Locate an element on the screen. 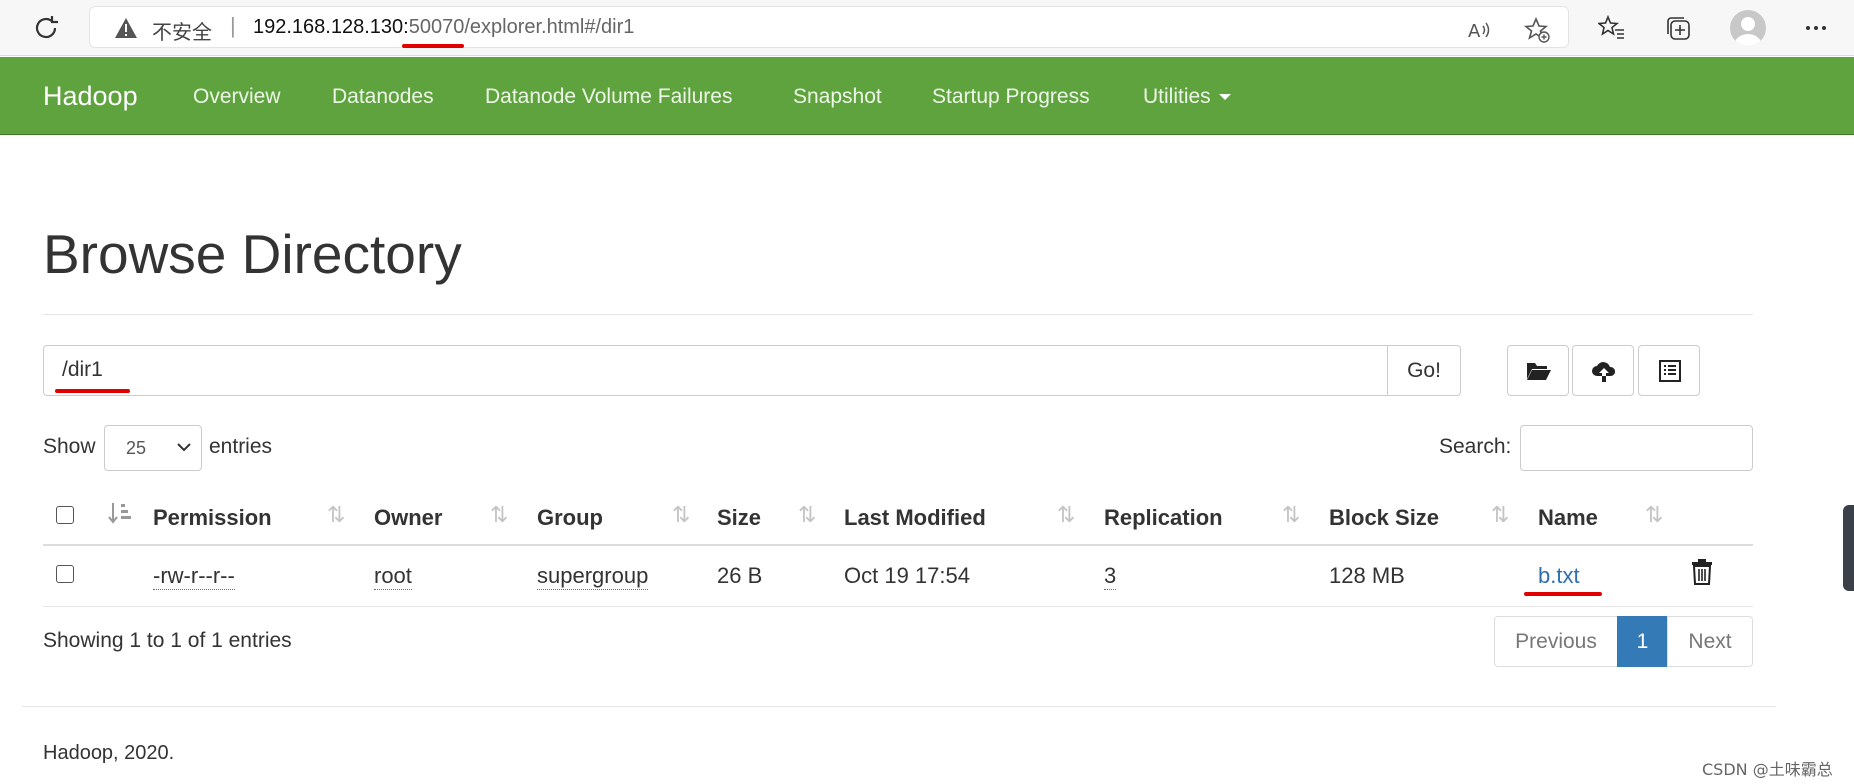 This screenshot has width=1854, height=784. pagination-info: Showing 1 to 1 of 1 entries is located at coordinates (167, 640).